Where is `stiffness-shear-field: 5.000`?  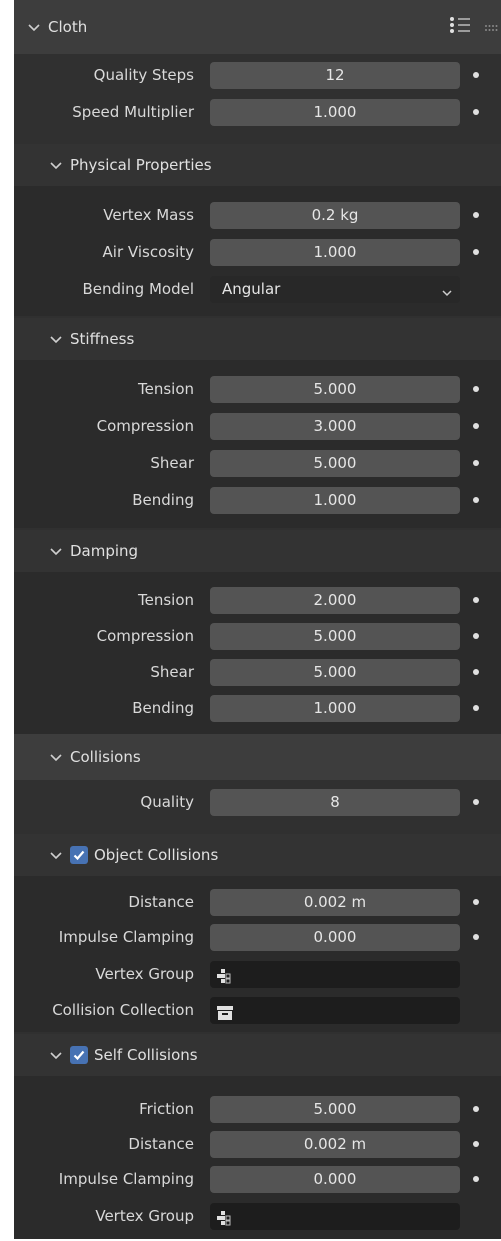 stiffness-shear-field: 5.000 is located at coordinates (335, 463).